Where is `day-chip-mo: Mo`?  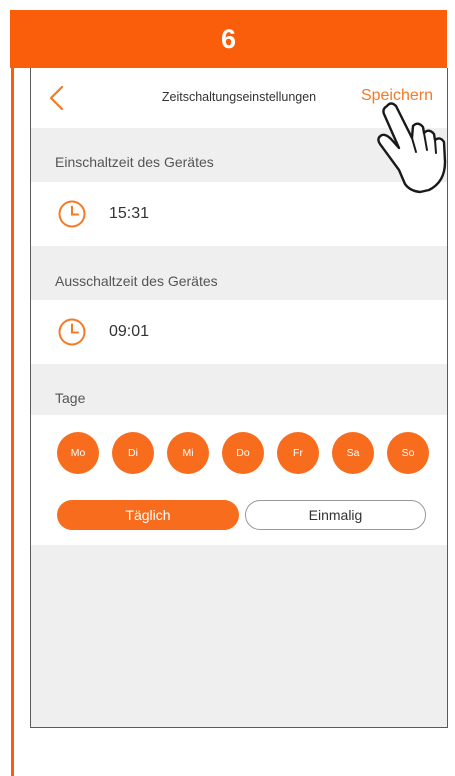 day-chip-mo: Mo is located at coordinates (78, 453).